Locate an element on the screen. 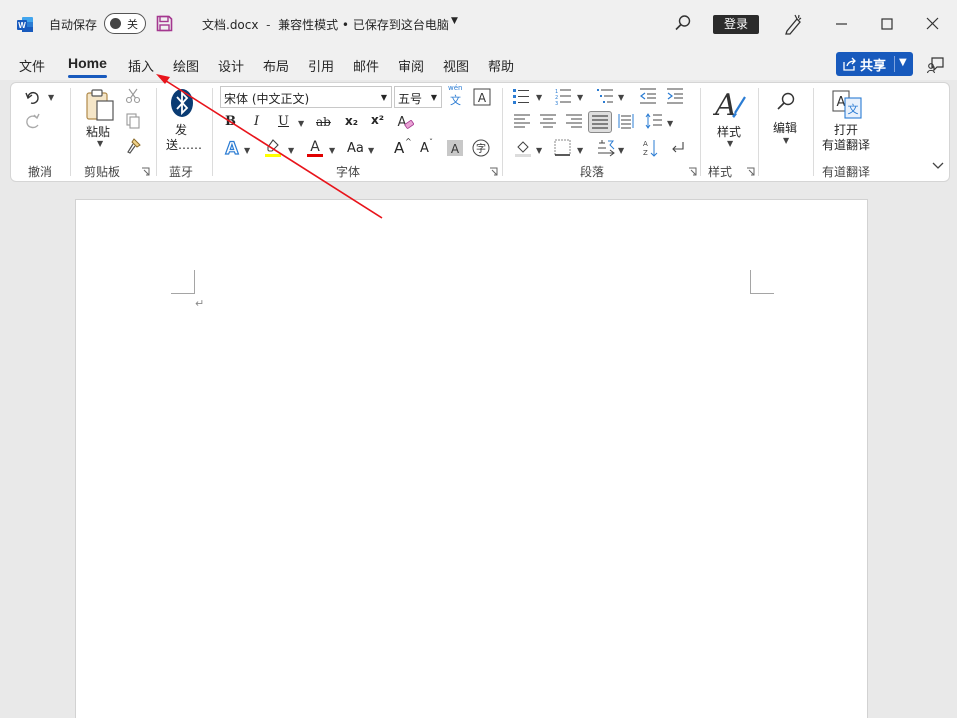  line-spacing-icon is located at coordinates (654, 121).